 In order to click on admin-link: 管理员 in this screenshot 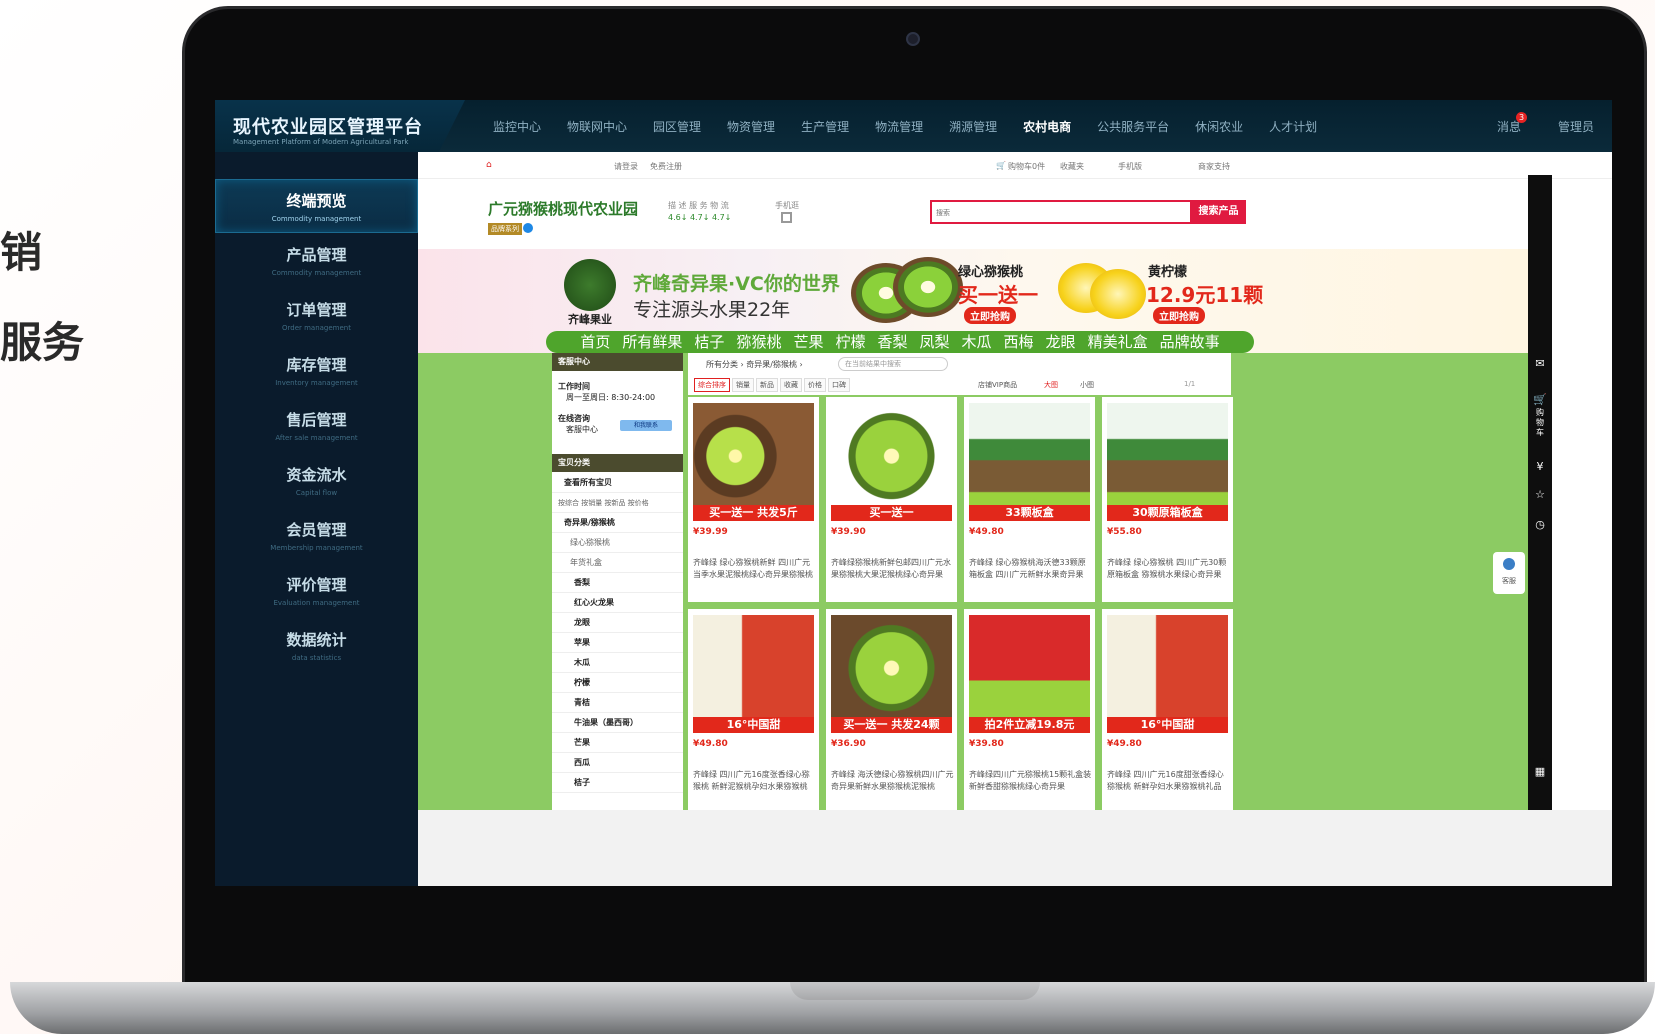, I will do `click(1576, 126)`.